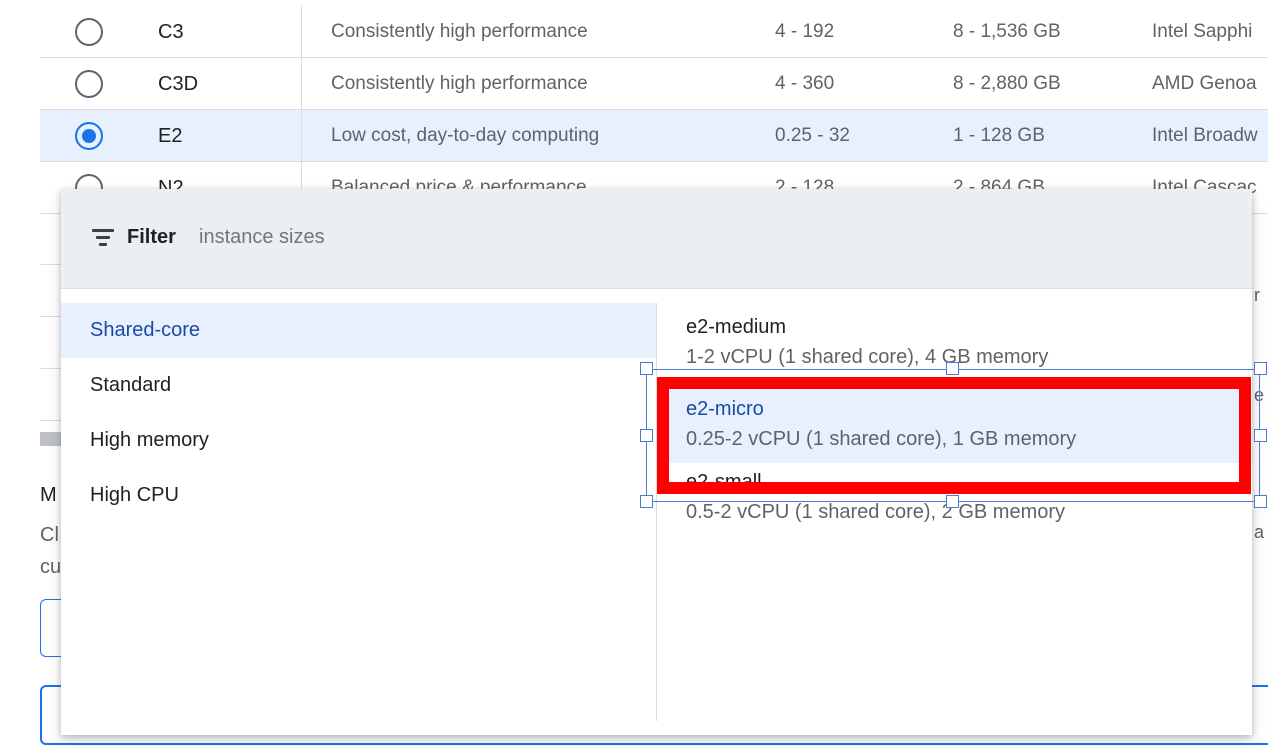 The width and height of the screenshot is (1268, 748). What do you see at coordinates (1007, 31) in the screenshot?
I see `memory-cell: 8 - 1,536 GB` at bounding box center [1007, 31].